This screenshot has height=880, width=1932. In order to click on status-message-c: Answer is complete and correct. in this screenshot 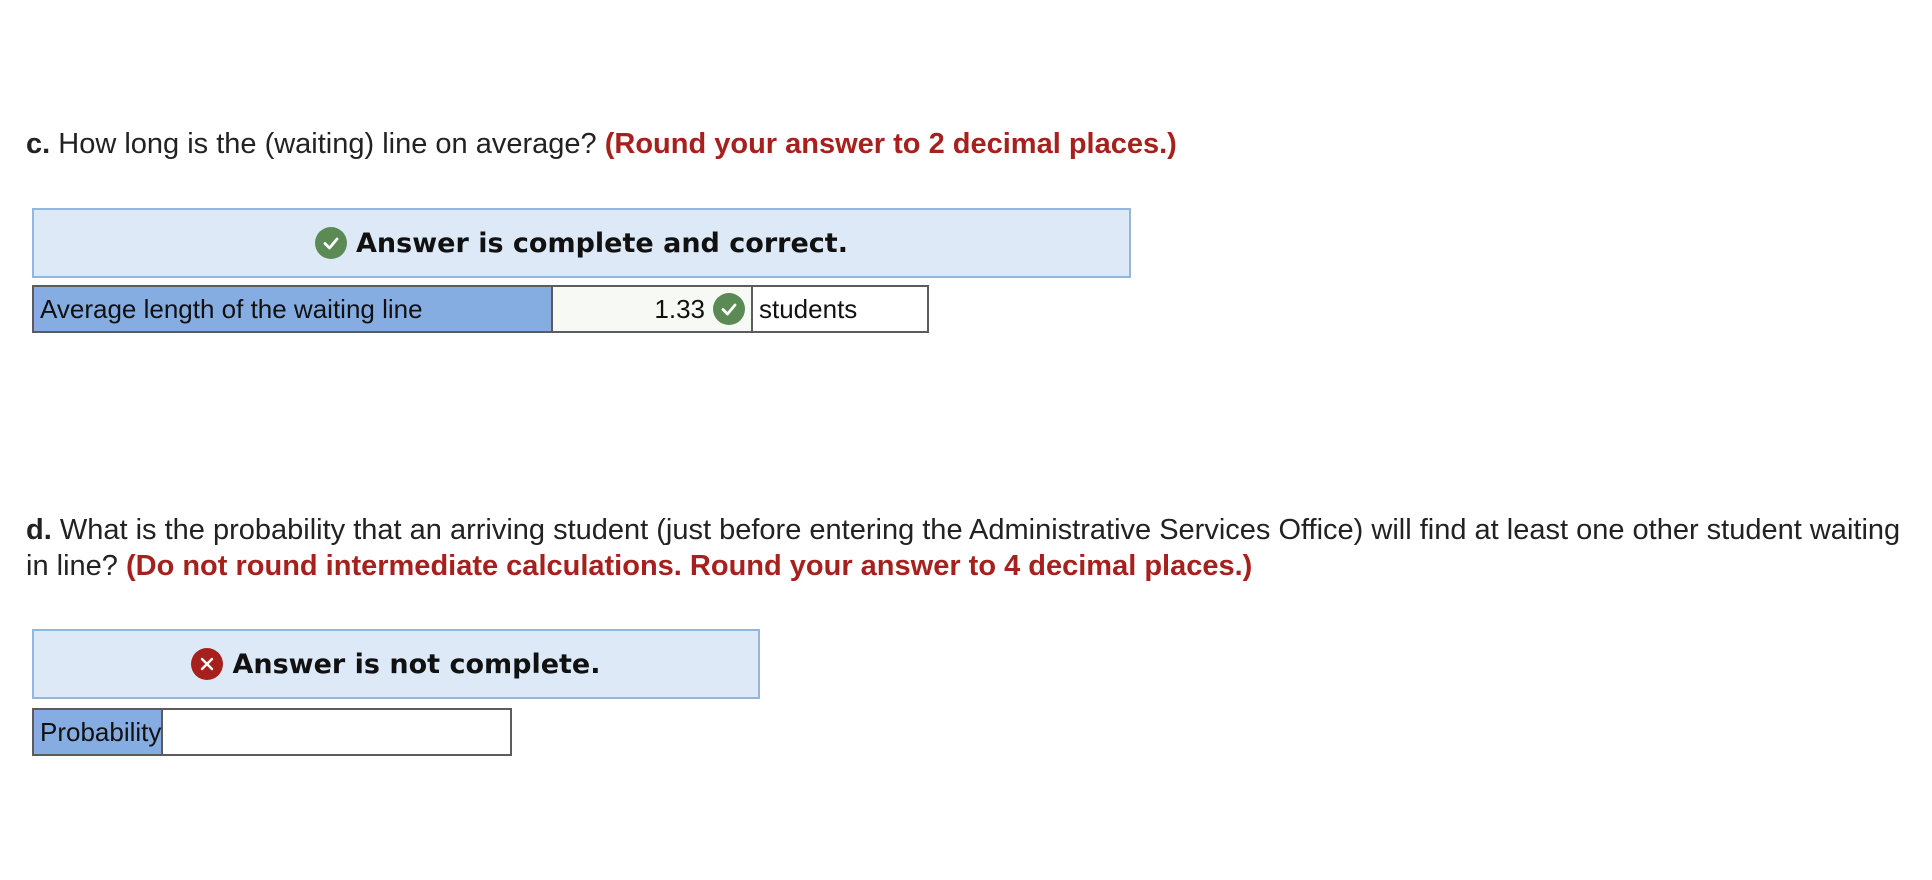, I will do `click(602, 243)`.